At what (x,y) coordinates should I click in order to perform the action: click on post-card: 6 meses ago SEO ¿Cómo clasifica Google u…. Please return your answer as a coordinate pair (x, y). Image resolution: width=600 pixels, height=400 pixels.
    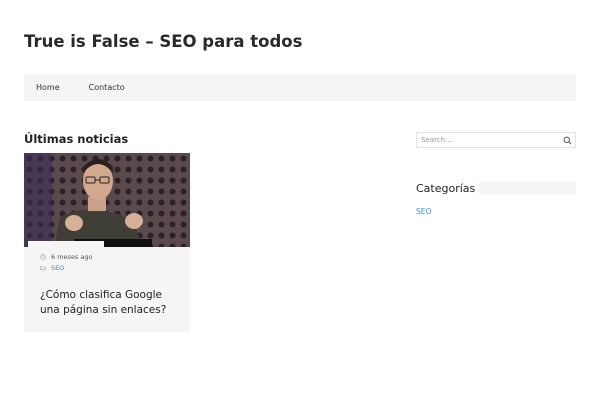
    Looking at the image, I should click on (107, 242).